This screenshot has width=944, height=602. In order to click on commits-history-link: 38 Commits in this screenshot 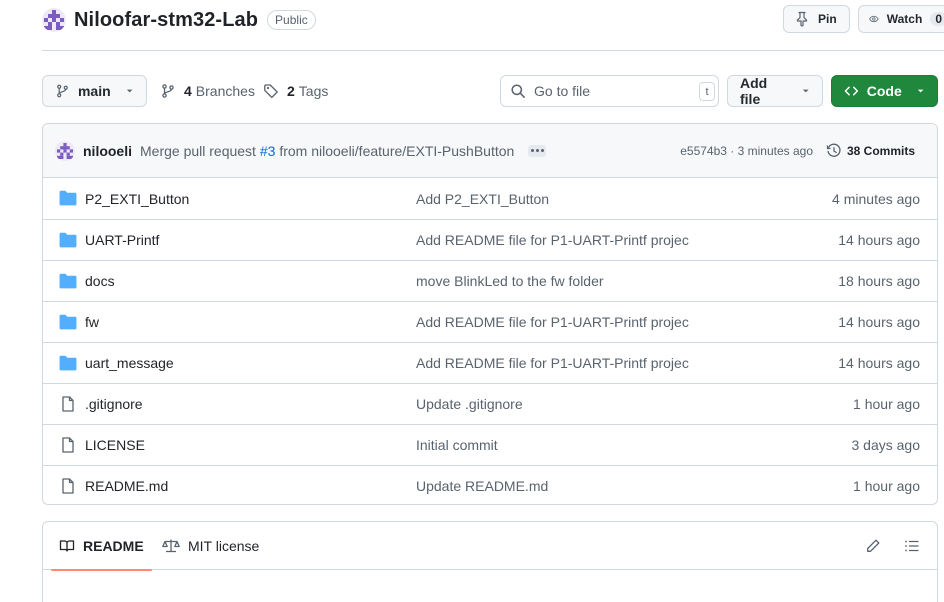, I will do `click(870, 151)`.